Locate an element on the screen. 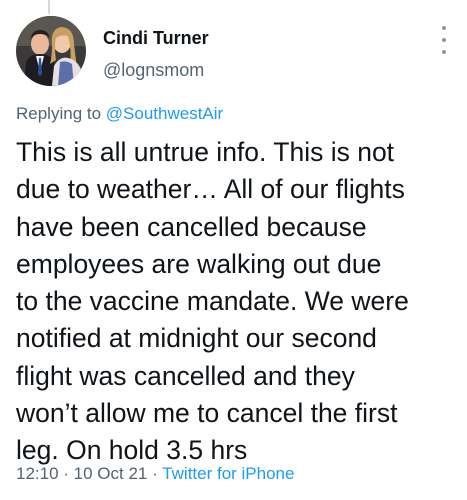 This screenshot has width=467, height=500. tweet-text-line: employees are walking out due is located at coordinates (199, 263).